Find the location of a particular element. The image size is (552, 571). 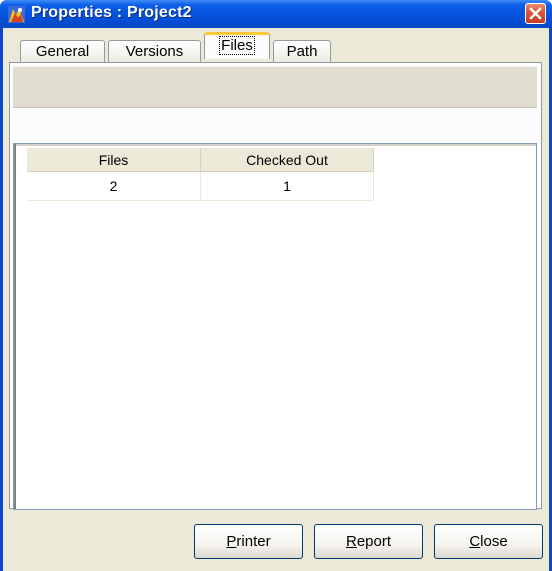

table-row: 2 1 is located at coordinates (200, 186).